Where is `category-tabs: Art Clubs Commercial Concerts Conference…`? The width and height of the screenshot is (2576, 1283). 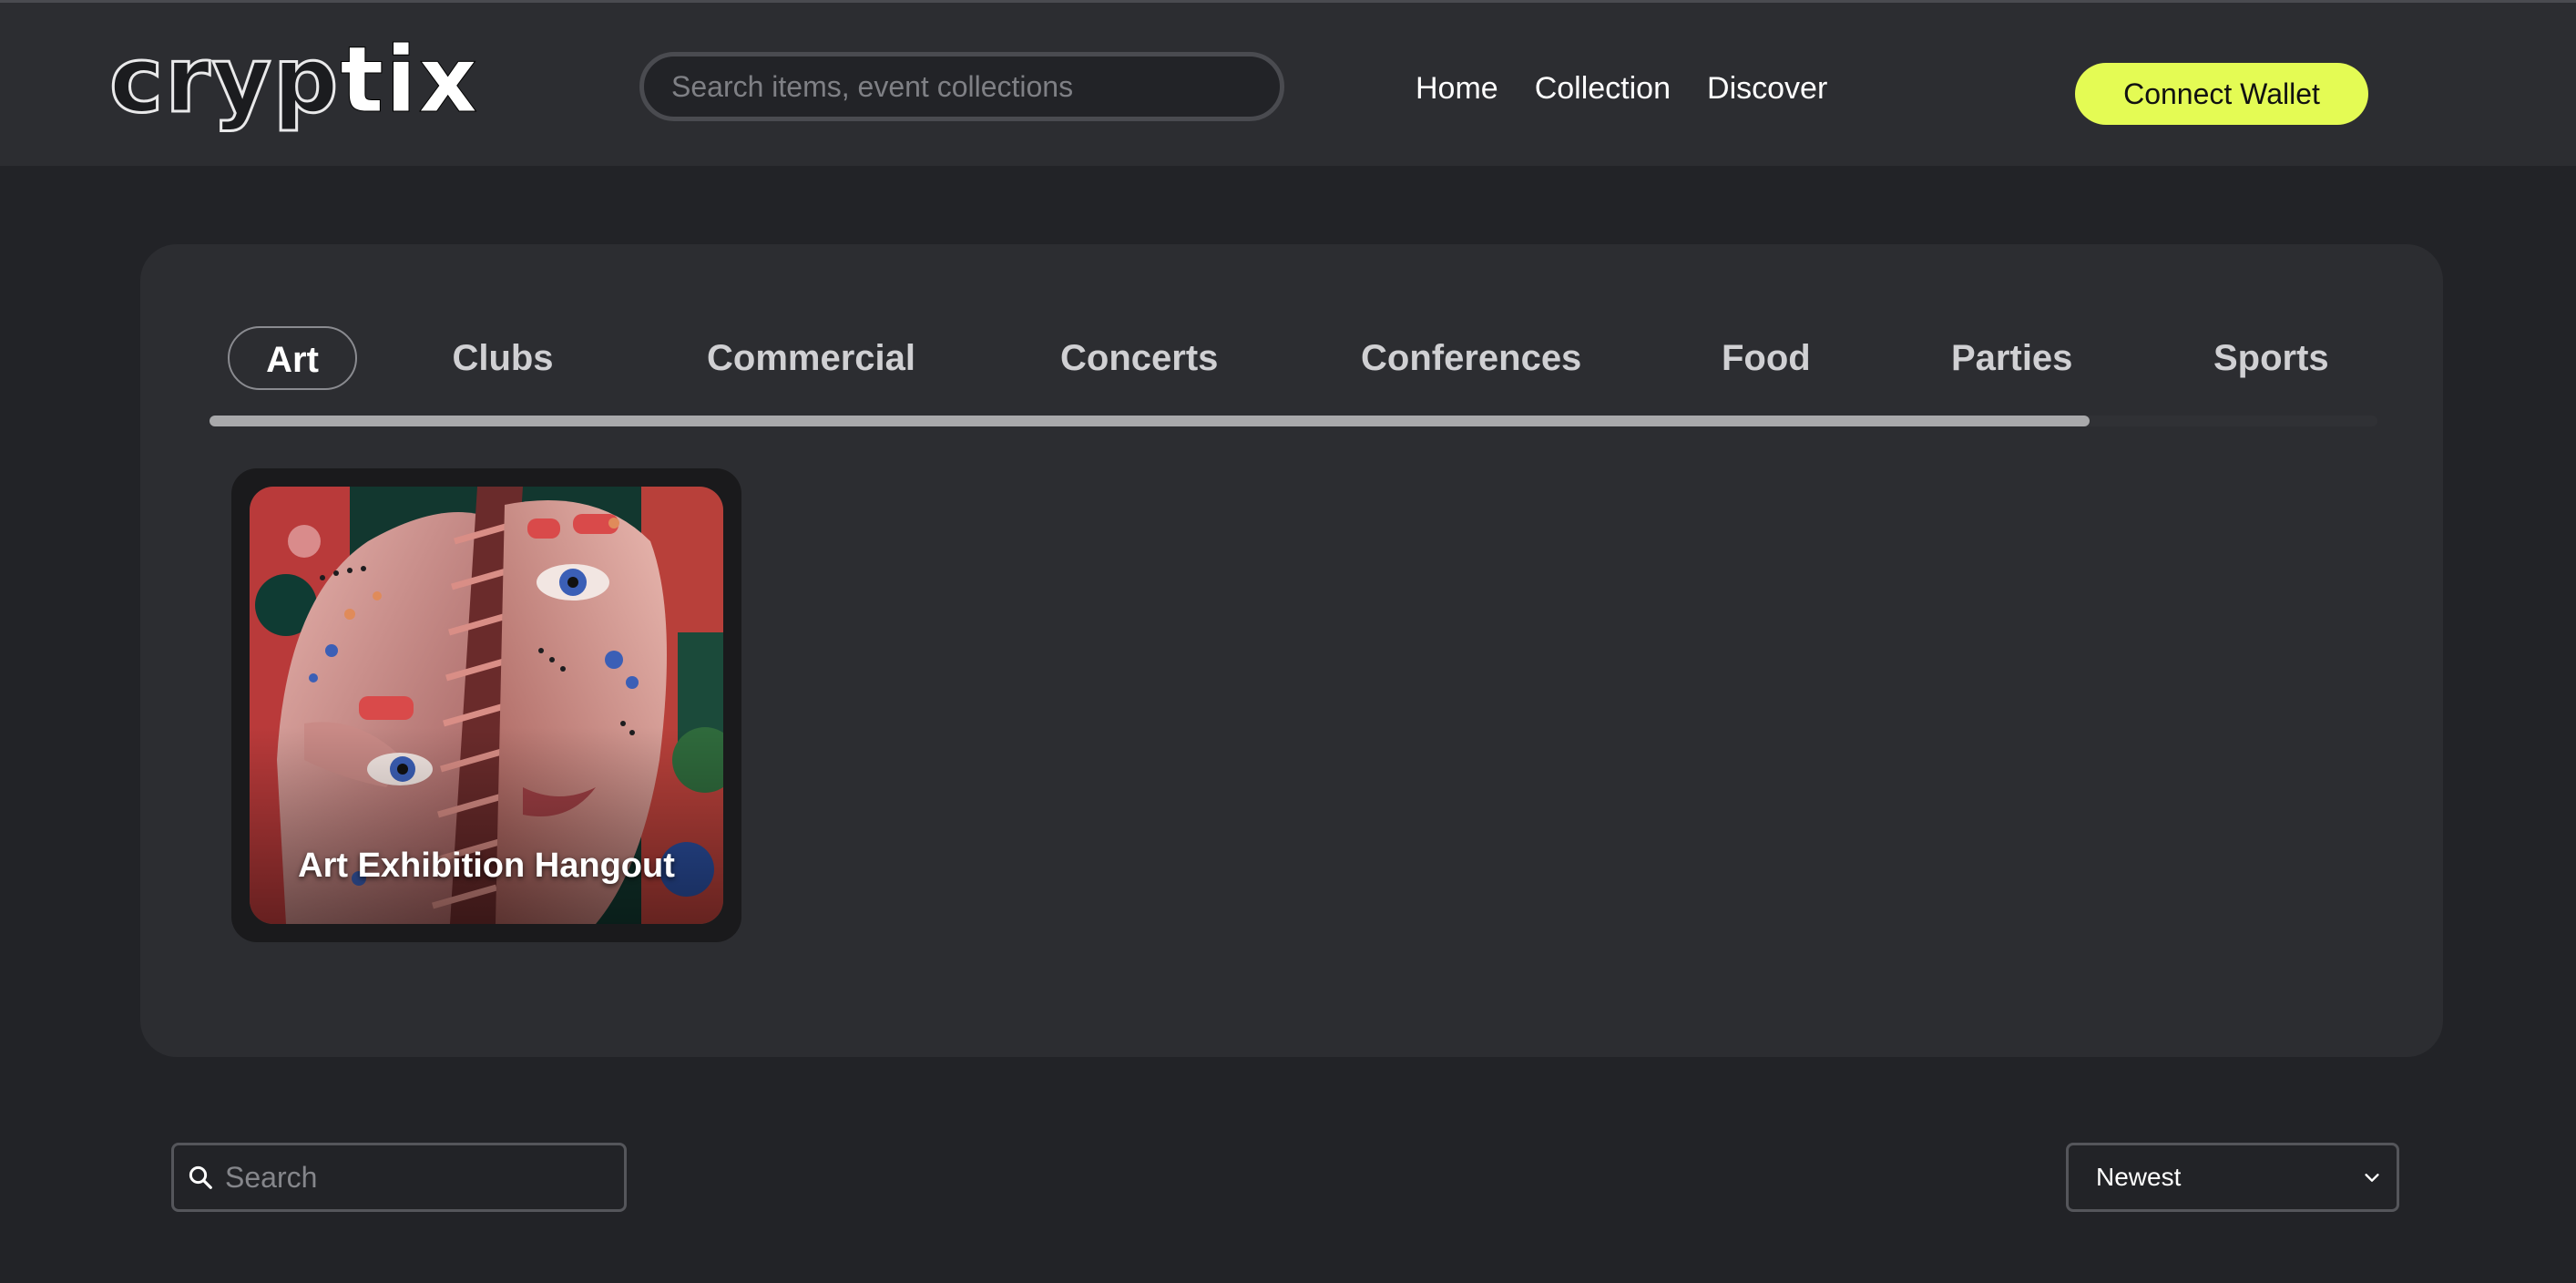
category-tabs: Art Clubs Commercial Concerts Conference… is located at coordinates (1302, 358).